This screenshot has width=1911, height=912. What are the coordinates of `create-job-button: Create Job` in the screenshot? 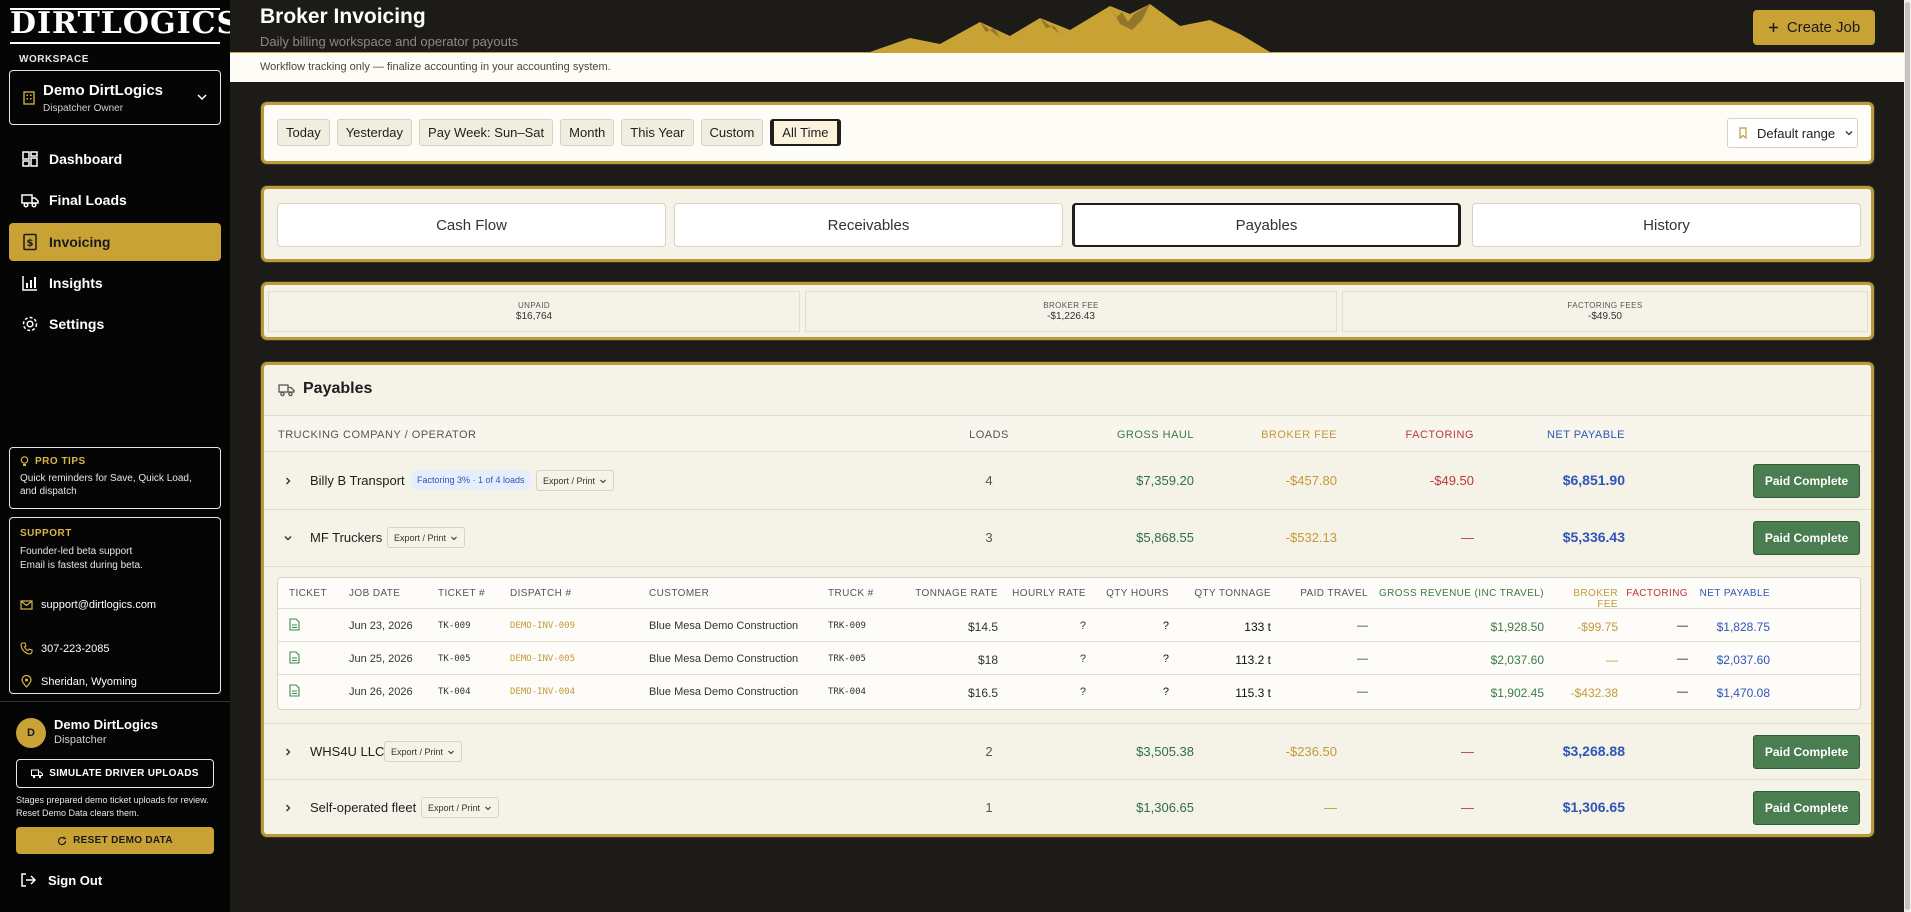 It's located at (1814, 27).